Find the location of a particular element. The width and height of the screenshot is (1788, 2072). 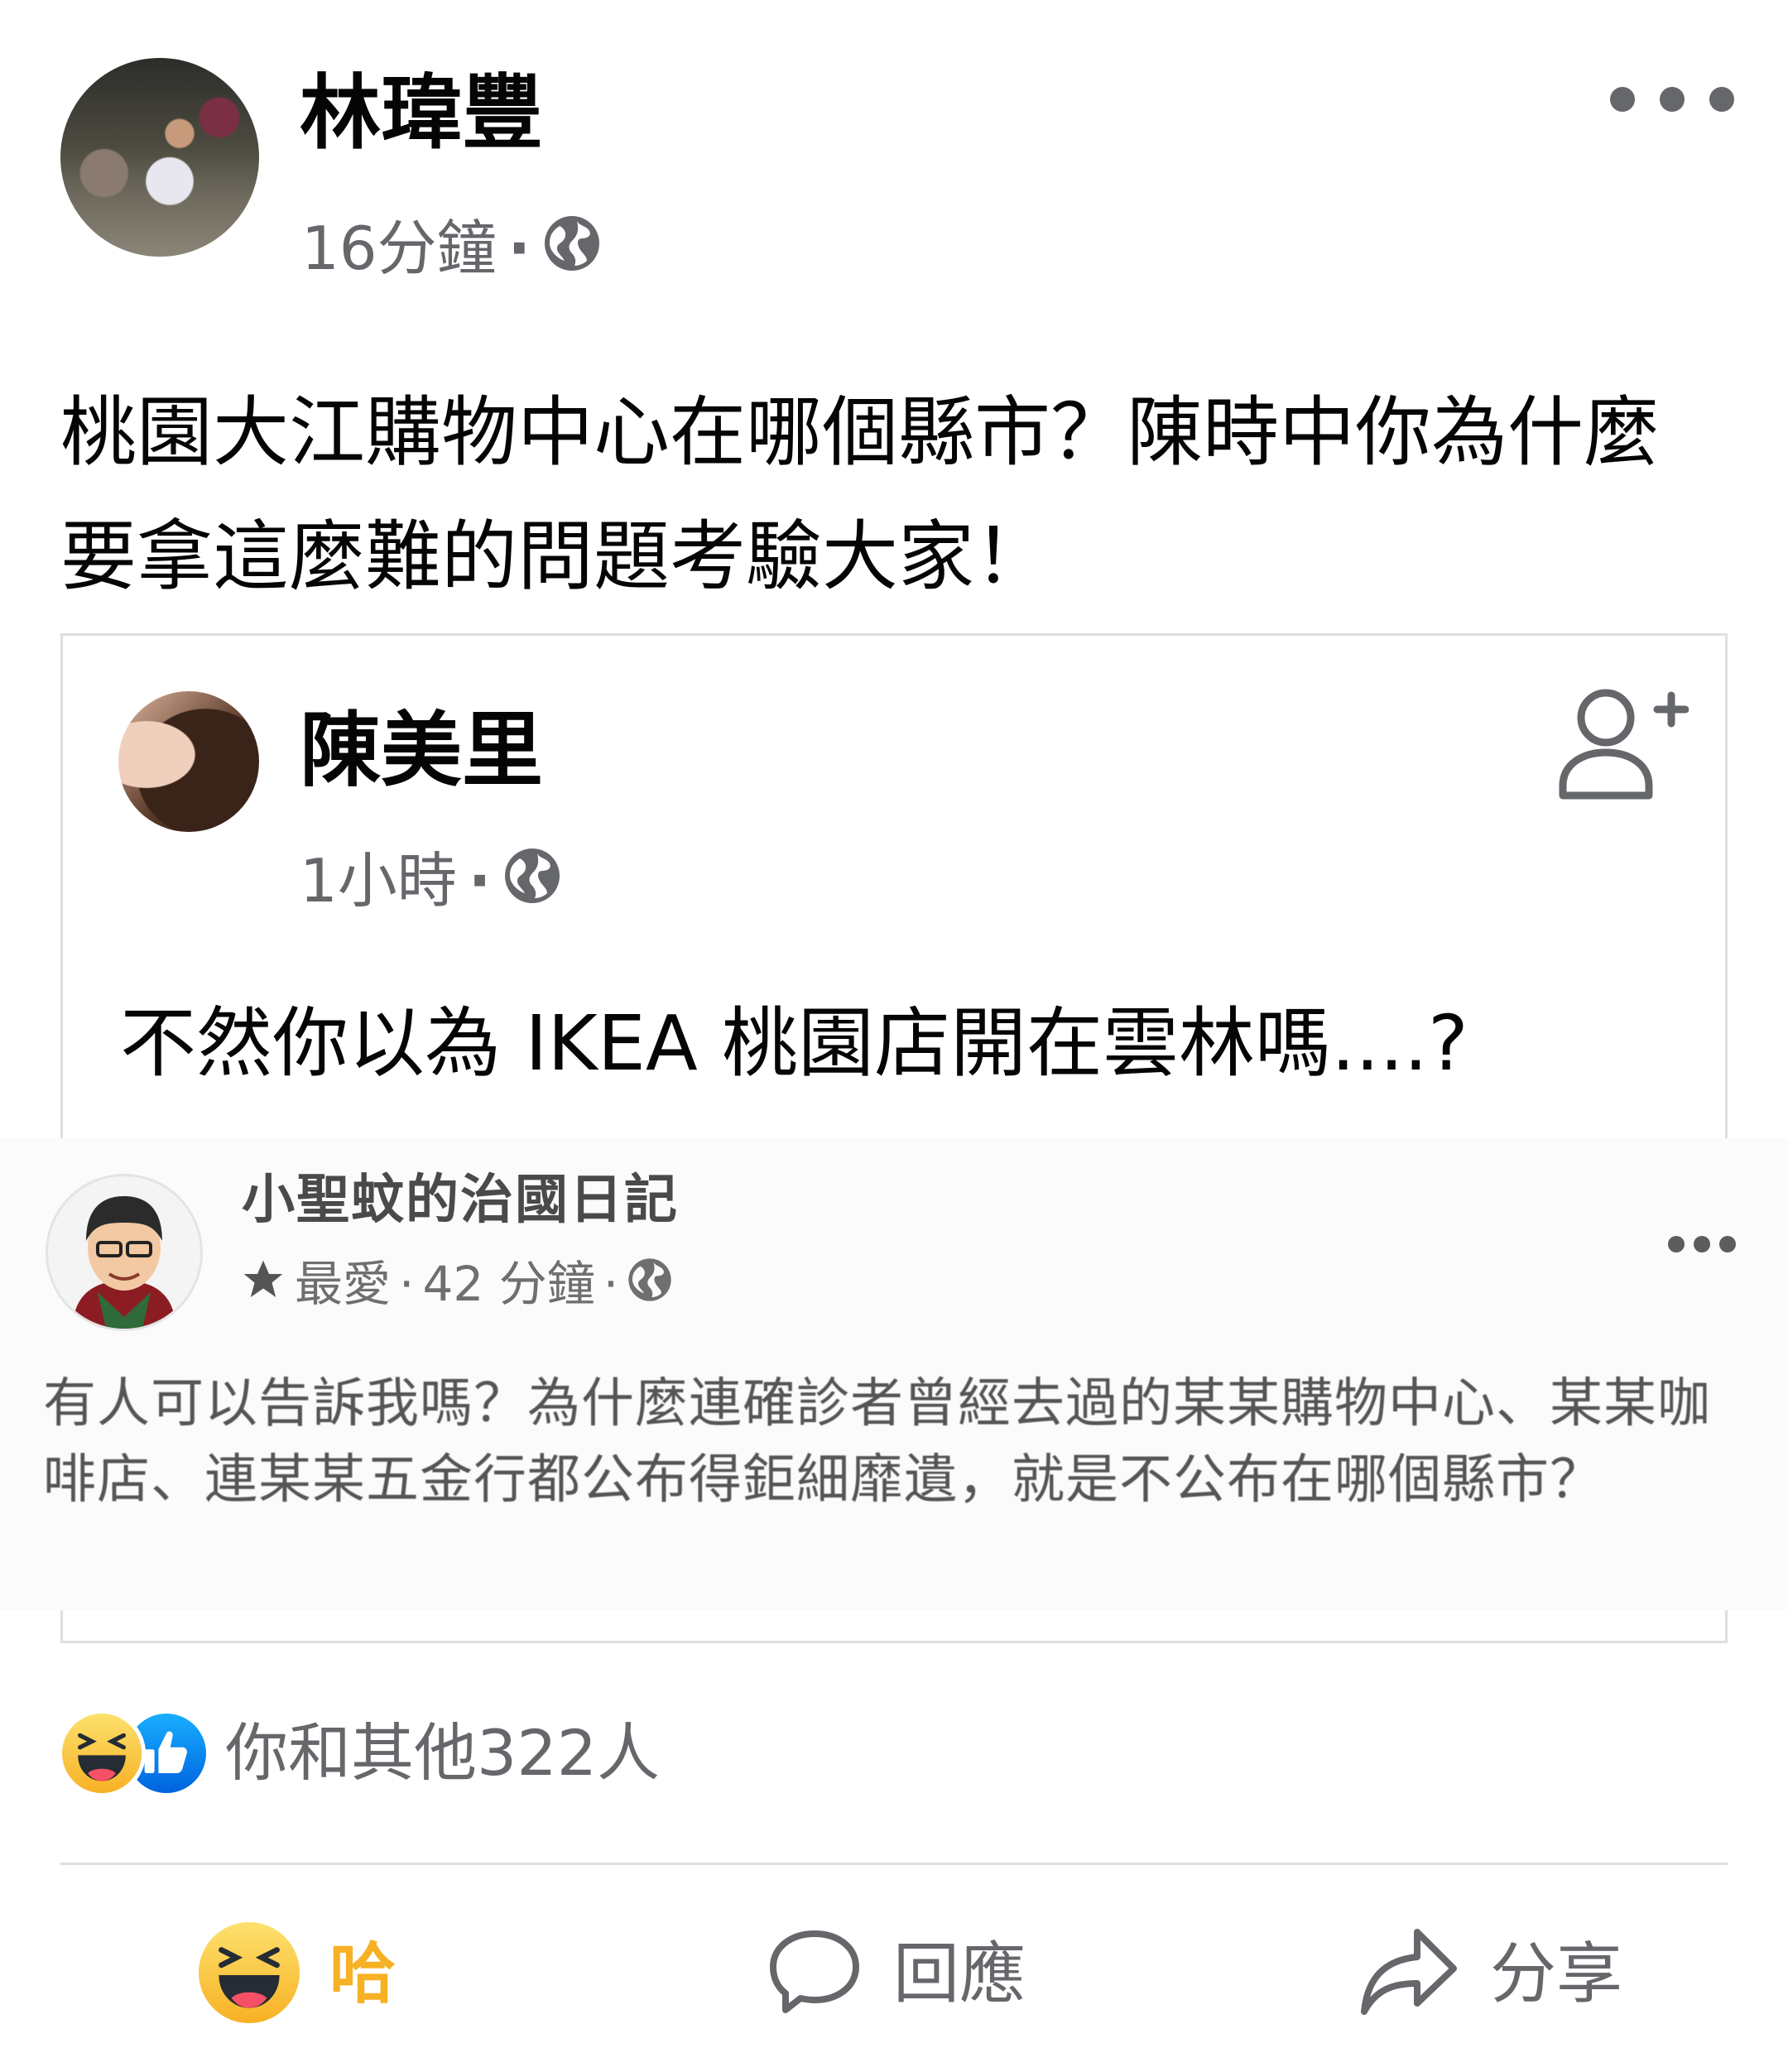

shared-post-text: 不然你以為 IKEA 桃園店開在雲林嗎....? is located at coordinates (794, 1043).